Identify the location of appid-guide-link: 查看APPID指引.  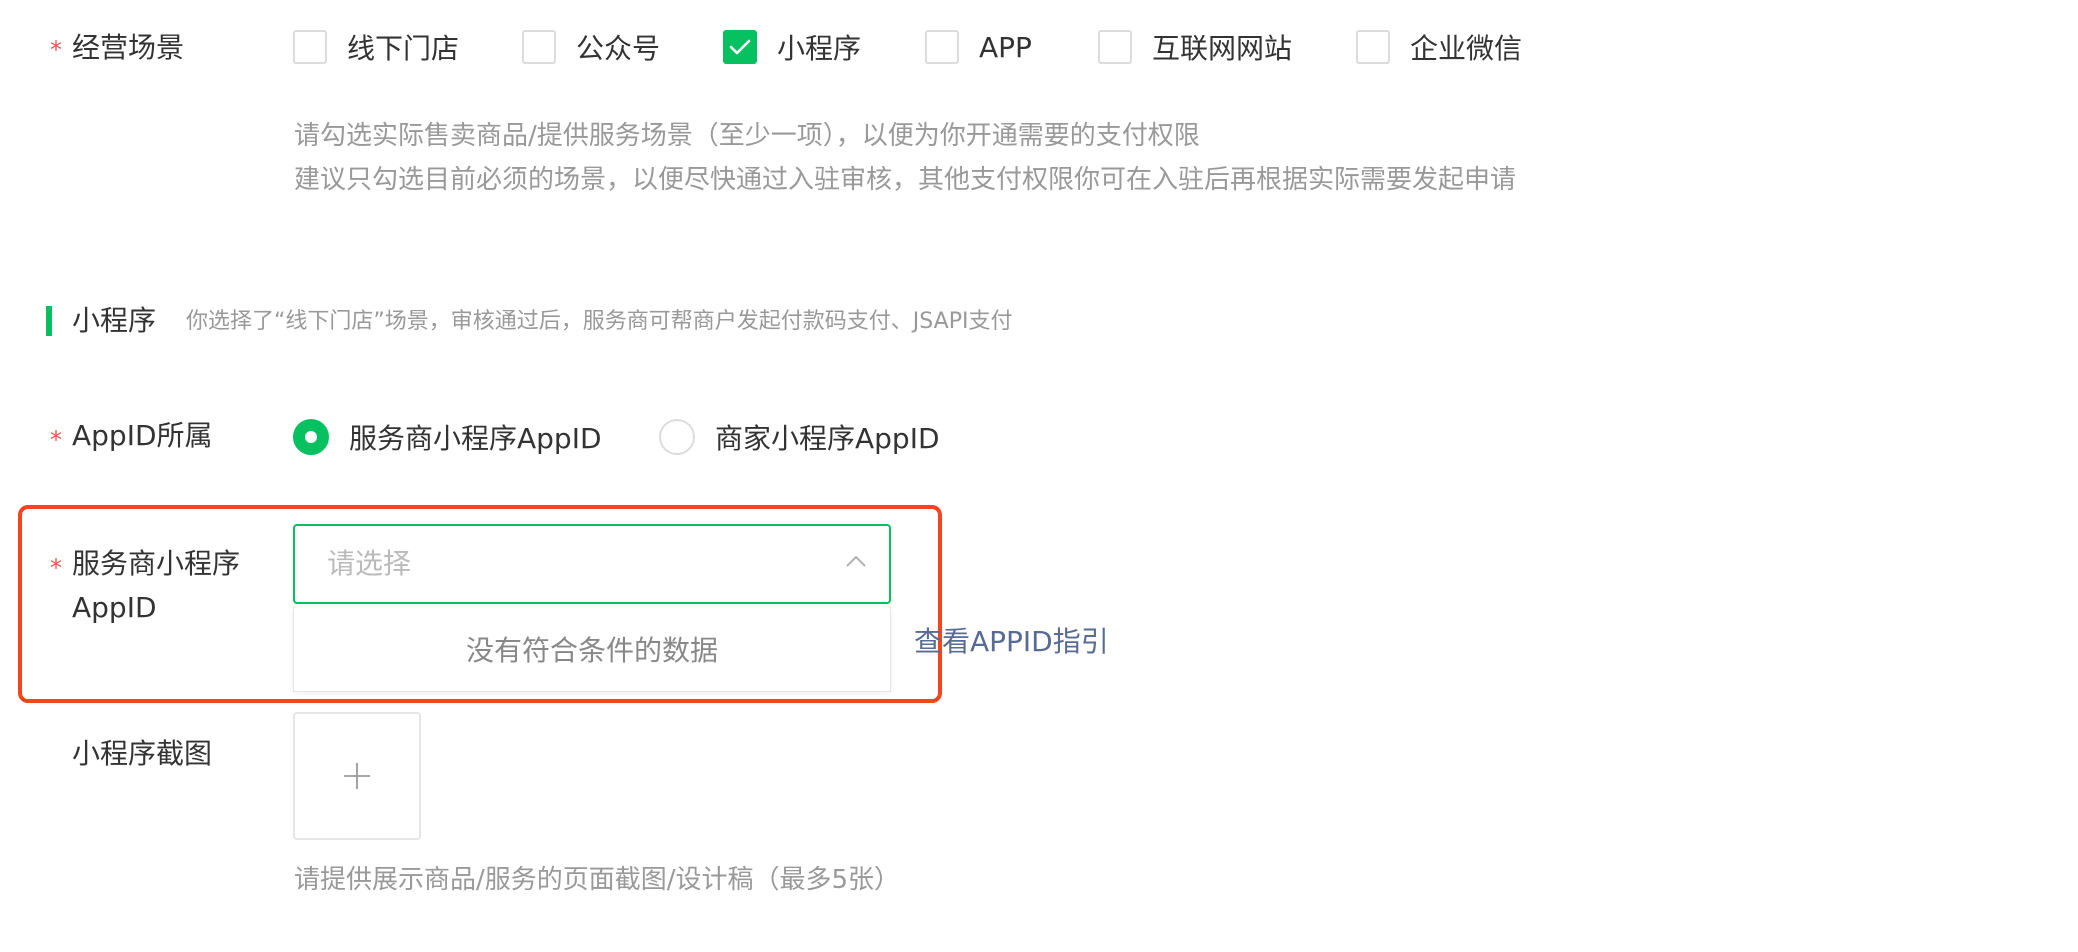
(1011, 642).